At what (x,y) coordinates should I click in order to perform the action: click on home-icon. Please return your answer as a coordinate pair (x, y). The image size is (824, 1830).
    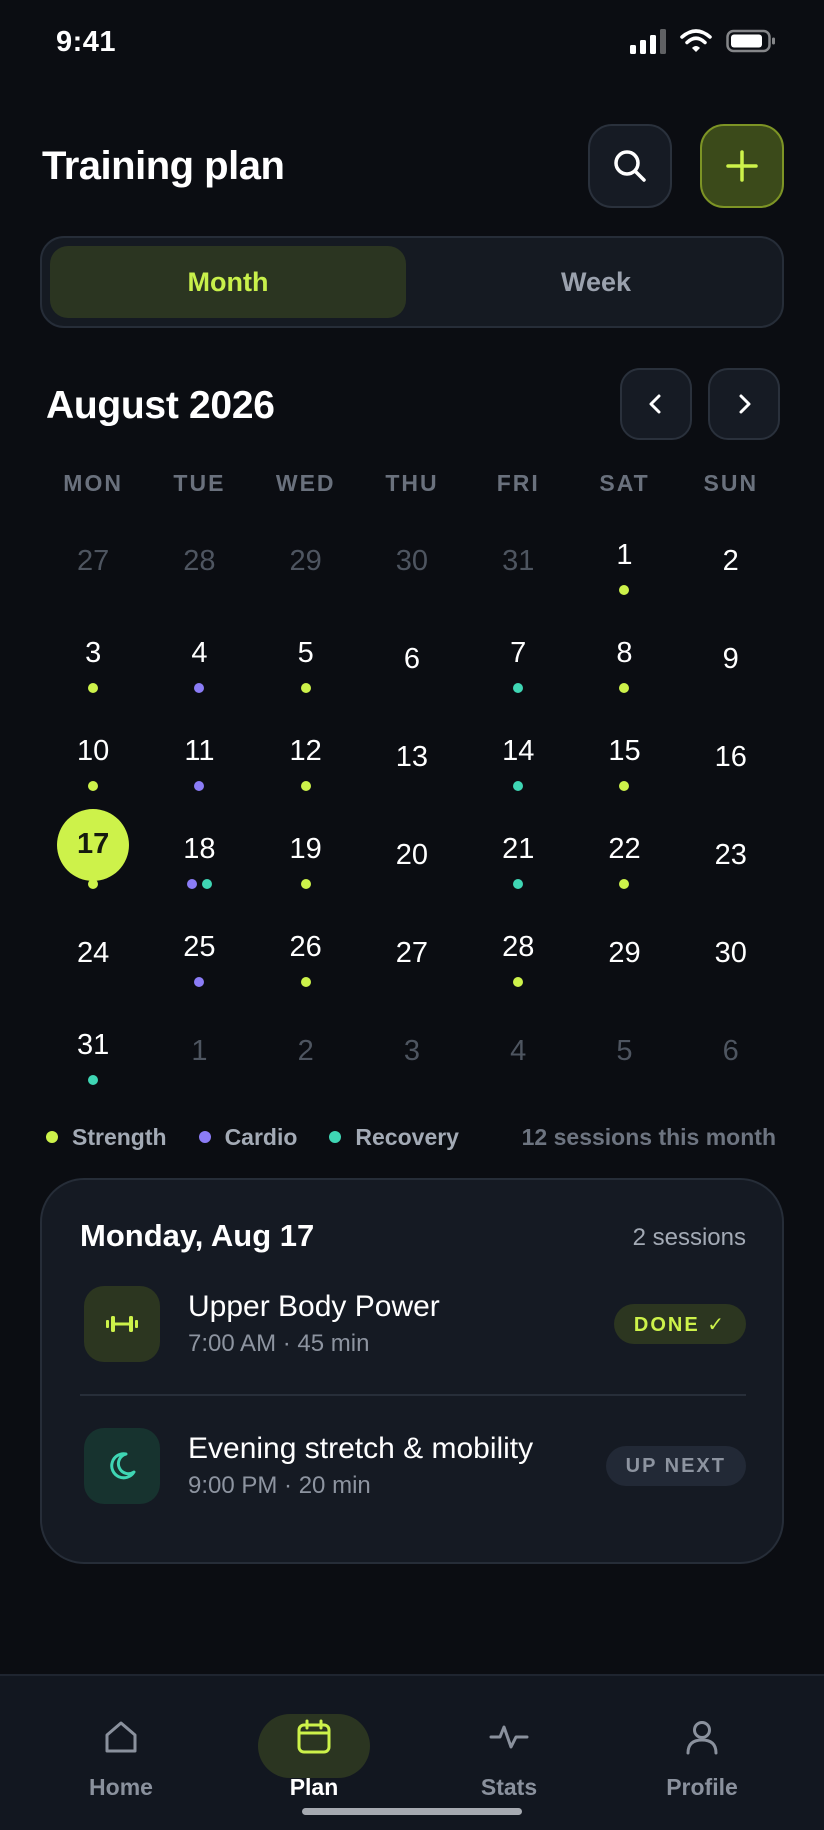
    Looking at the image, I should click on (121, 1737).